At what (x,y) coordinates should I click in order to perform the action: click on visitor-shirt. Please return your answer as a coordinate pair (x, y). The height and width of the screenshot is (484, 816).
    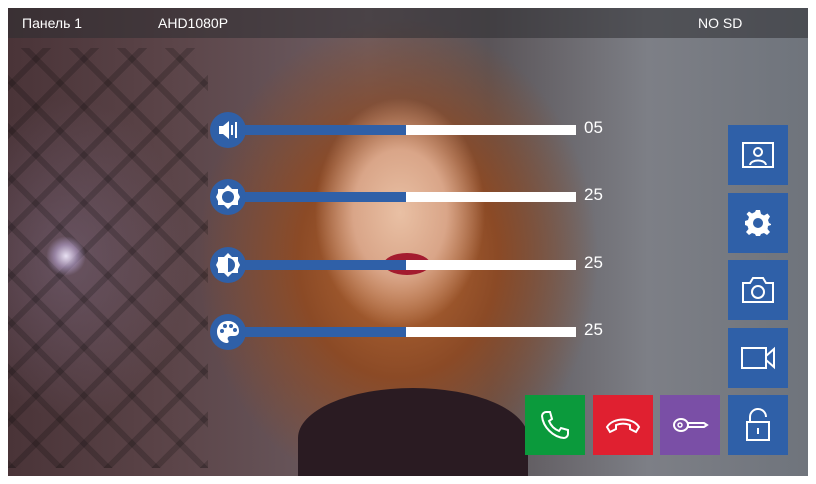
    Looking at the image, I should click on (413, 432).